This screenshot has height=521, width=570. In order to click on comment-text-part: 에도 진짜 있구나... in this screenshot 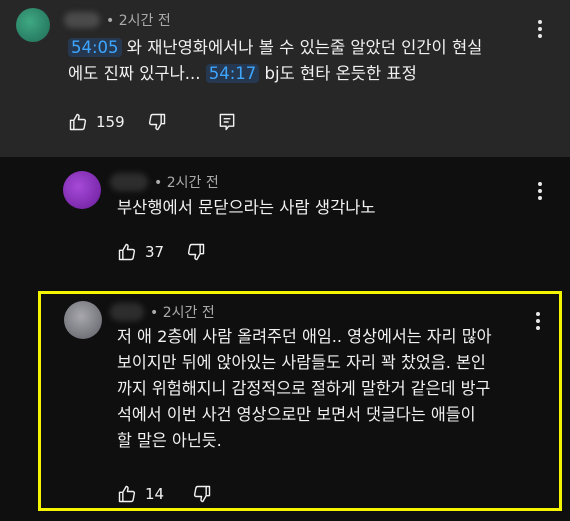, I will do `click(137, 73)`.